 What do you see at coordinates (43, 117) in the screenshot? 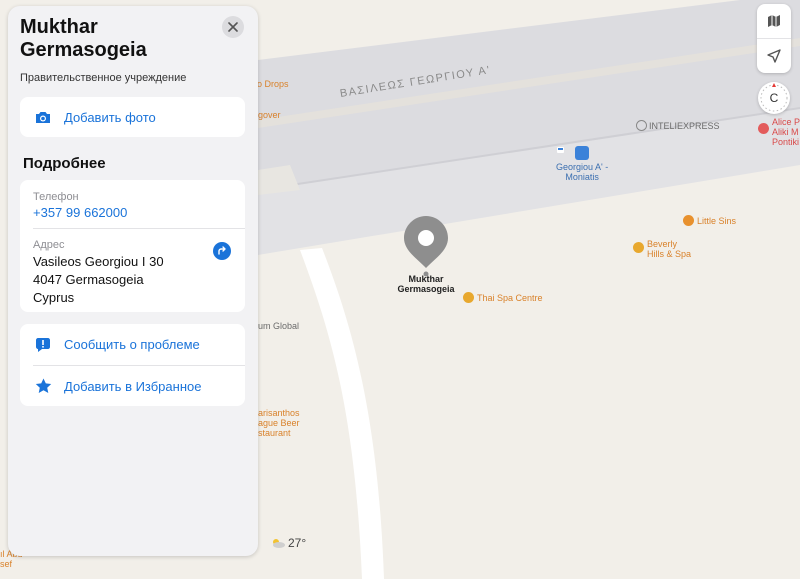
I see `camera-icon` at bounding box center [43, 117].